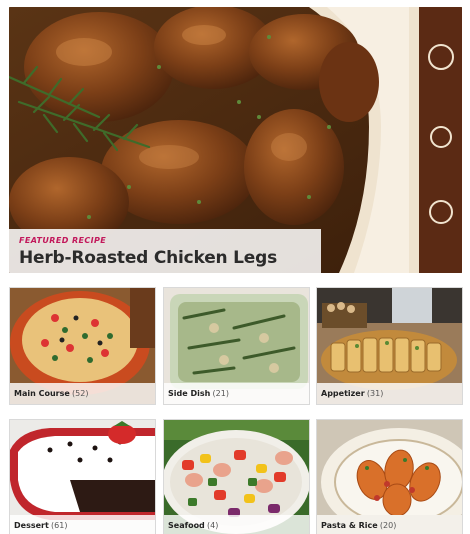  I want to click on category-label: Pasta & Rice (20), so click(389, 524).